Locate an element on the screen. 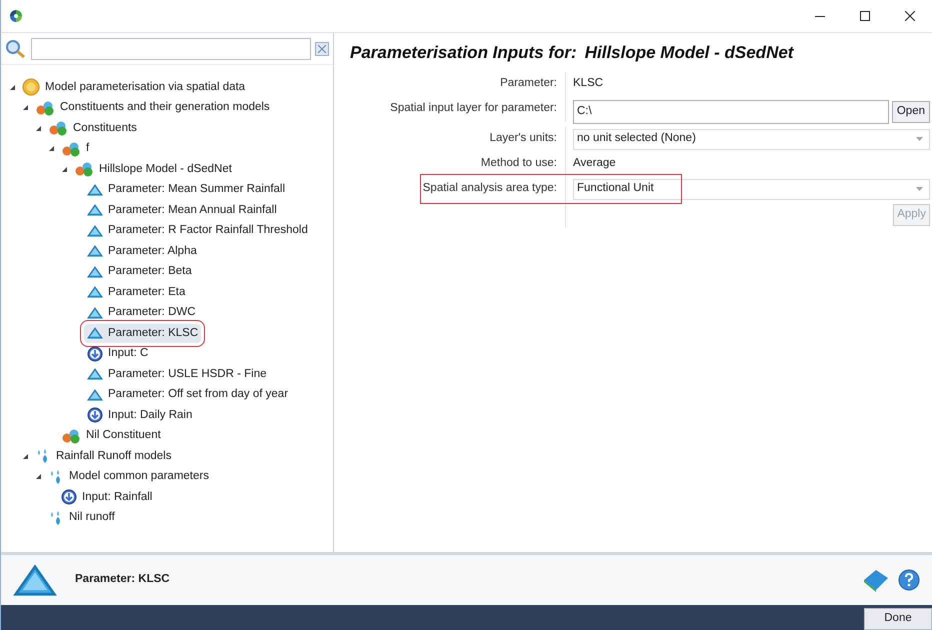 The height and width of the screenshot is (630, 932). tree-item: Constituents and their generation models is located at coordinates (152, 108).